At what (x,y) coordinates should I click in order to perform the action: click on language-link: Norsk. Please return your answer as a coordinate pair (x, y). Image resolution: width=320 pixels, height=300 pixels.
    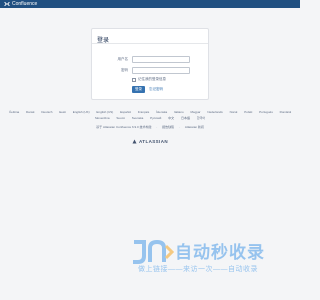
    Looking at the image, I should click on (234, 113).